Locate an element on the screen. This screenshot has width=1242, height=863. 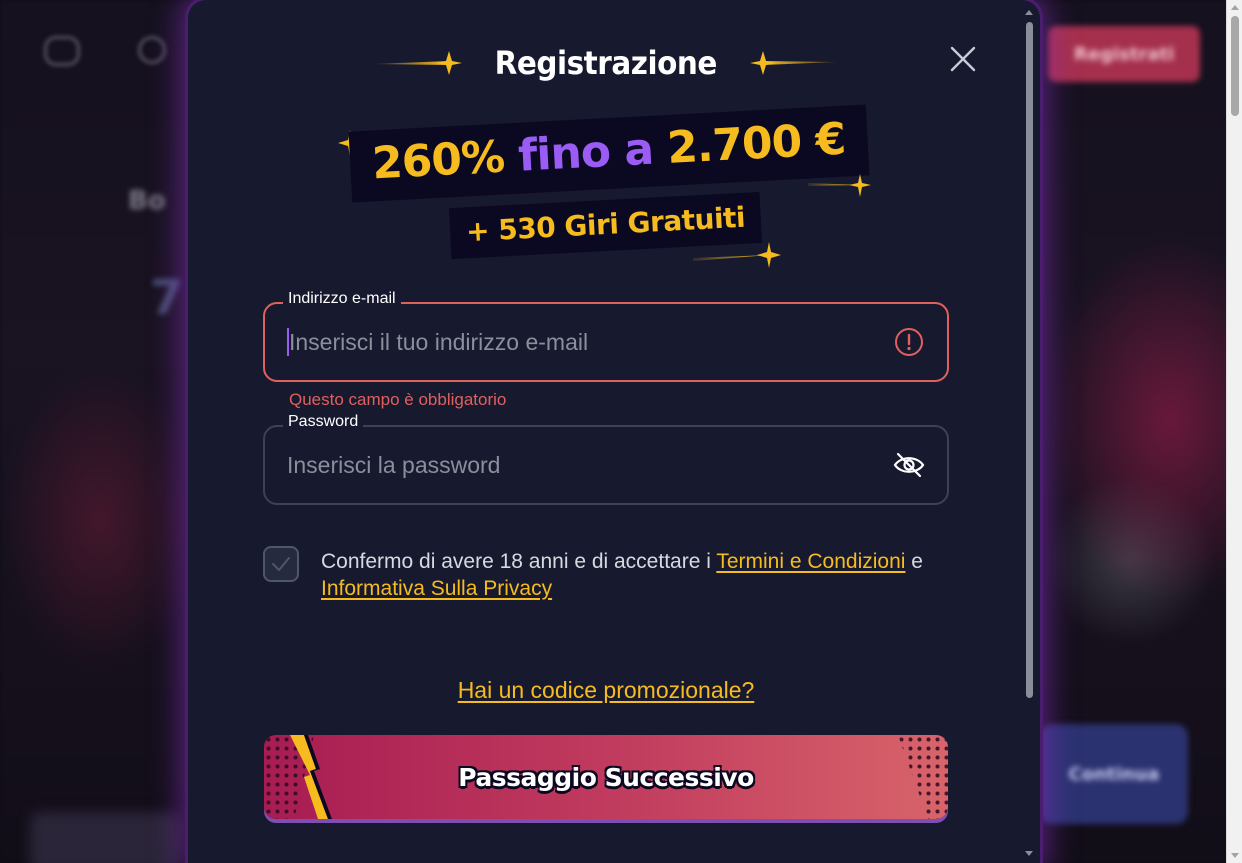
email-error-message: Questo campo è obbligatorio is located at coordinates (398, 399).